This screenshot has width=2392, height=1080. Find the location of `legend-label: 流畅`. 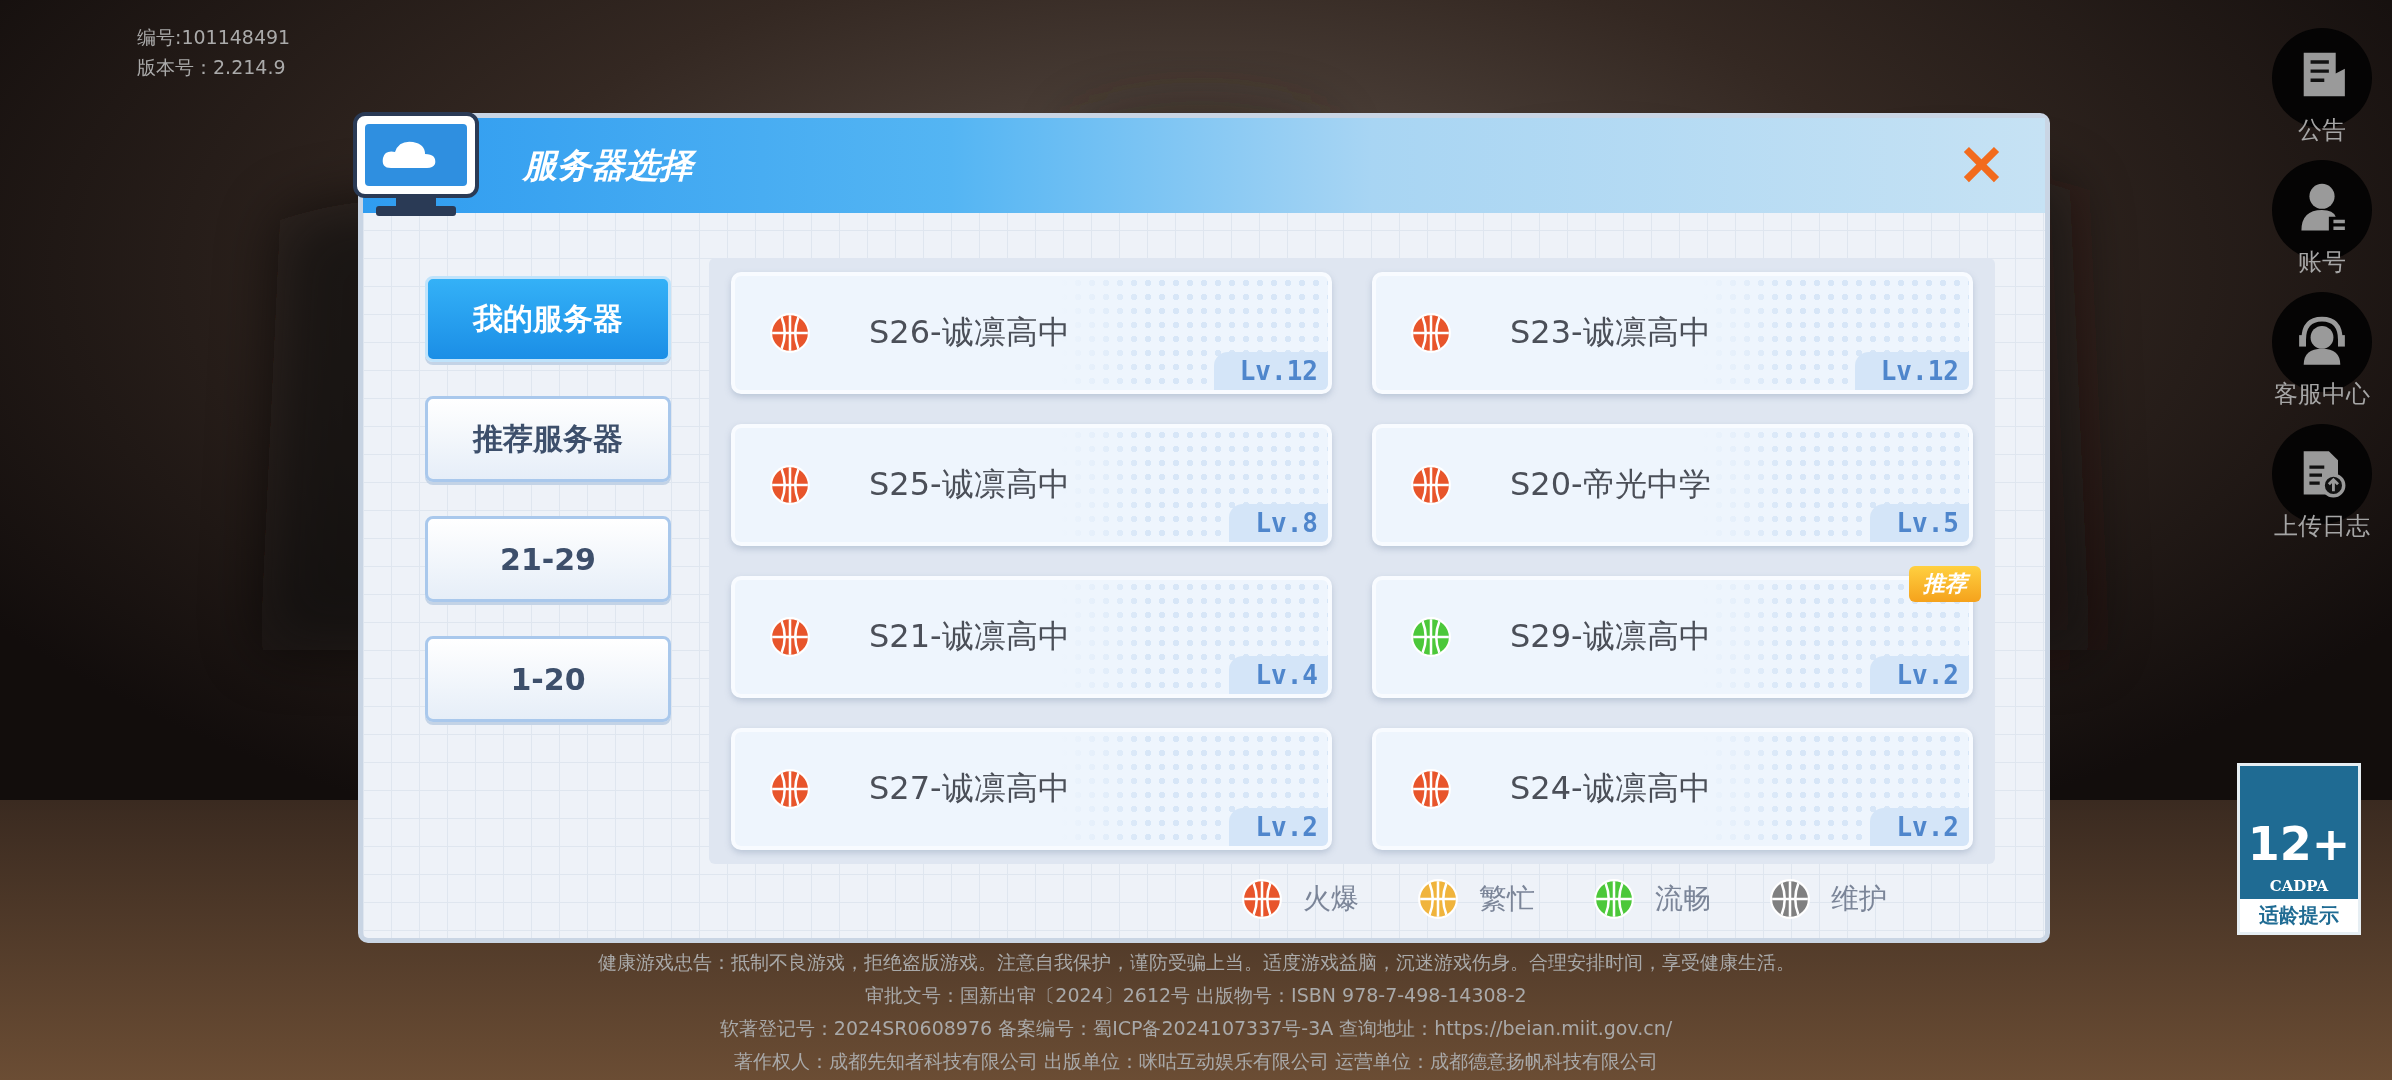

legend-label: 流畅 is located at coordinates (1683, 899).